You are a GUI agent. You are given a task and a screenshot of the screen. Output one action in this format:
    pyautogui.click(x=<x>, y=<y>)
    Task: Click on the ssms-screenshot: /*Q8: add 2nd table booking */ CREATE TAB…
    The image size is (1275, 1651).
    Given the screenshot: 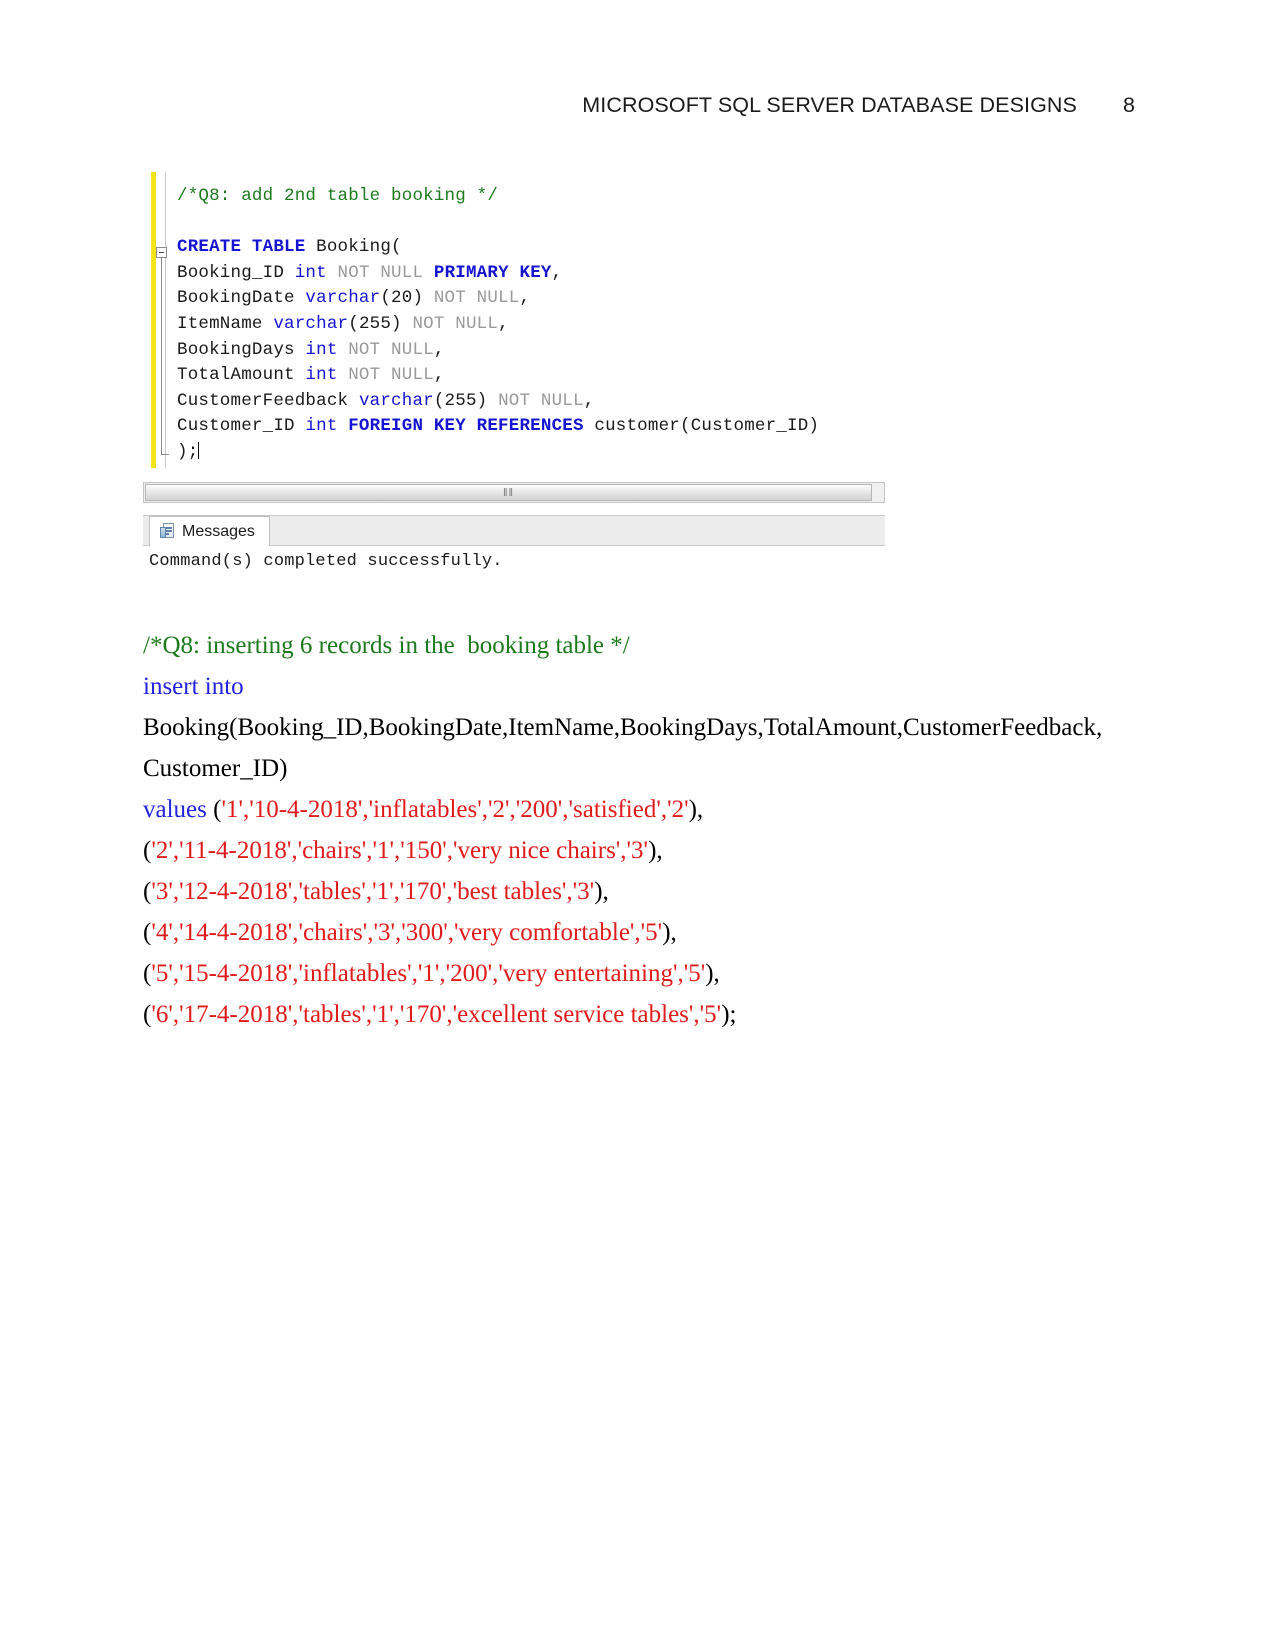 What is the action you would take?
    pyautogui.click(x=514, y=369)
    